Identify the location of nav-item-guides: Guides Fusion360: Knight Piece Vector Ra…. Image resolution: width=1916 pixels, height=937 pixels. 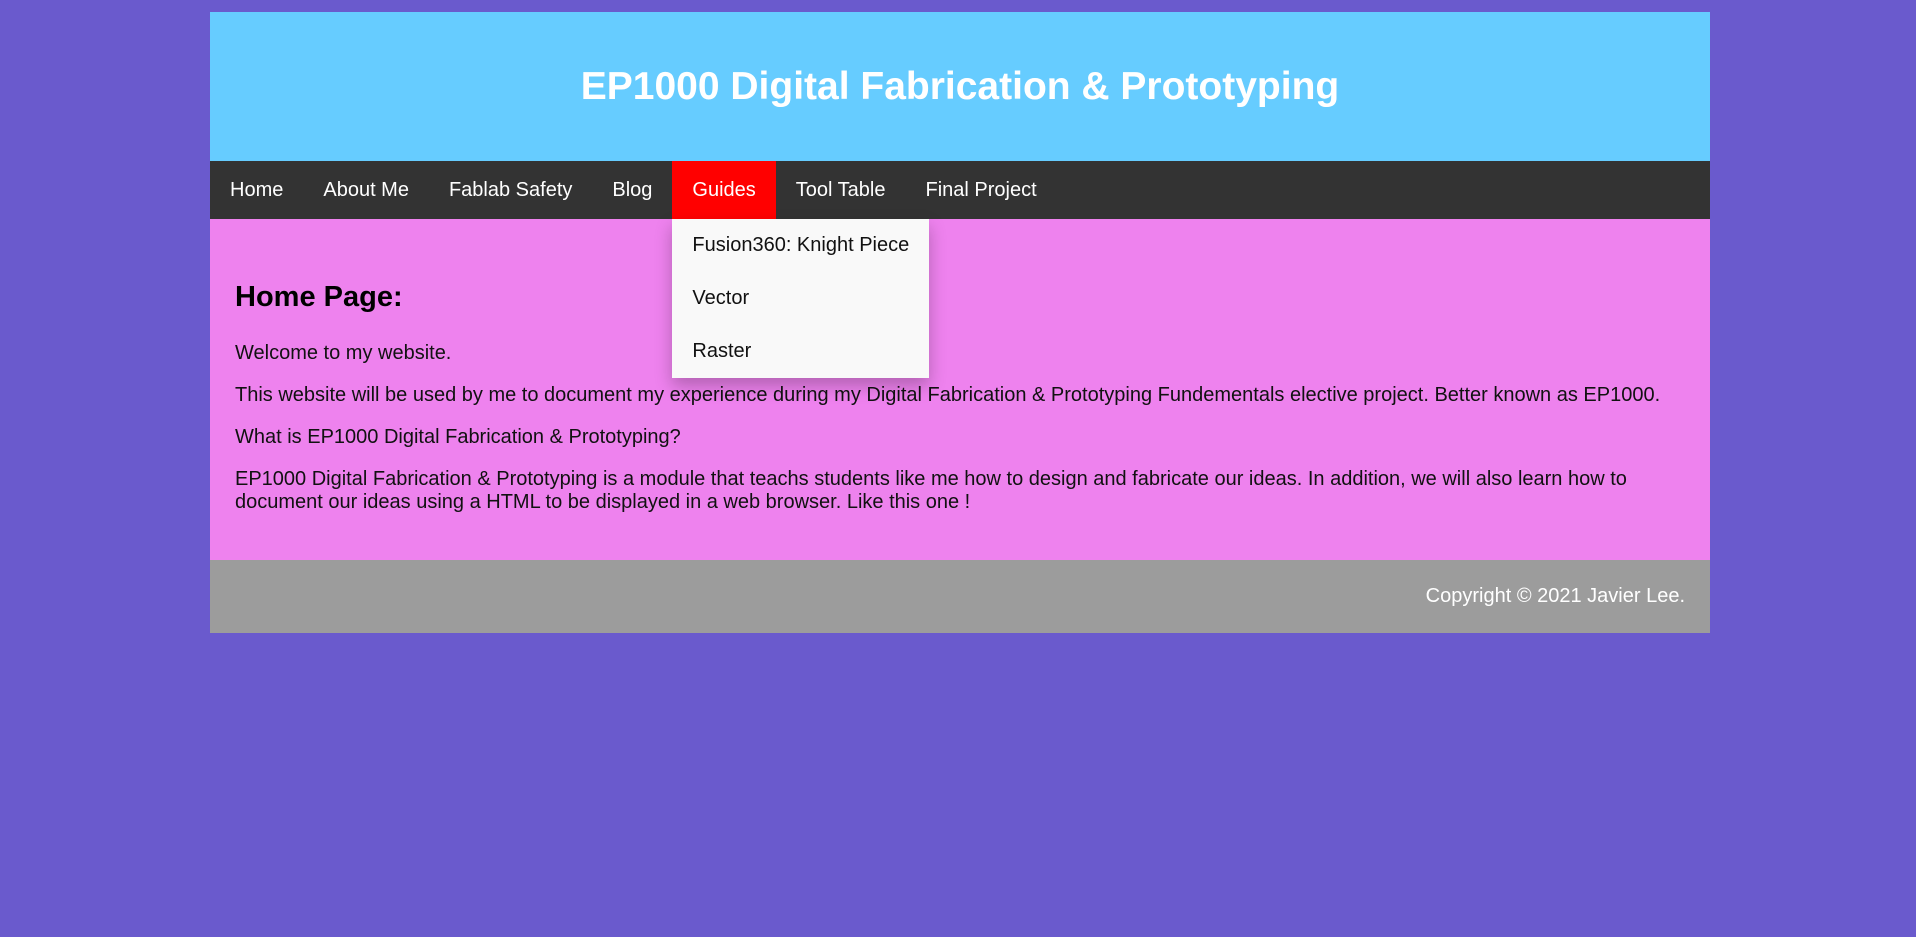
(801, 269).